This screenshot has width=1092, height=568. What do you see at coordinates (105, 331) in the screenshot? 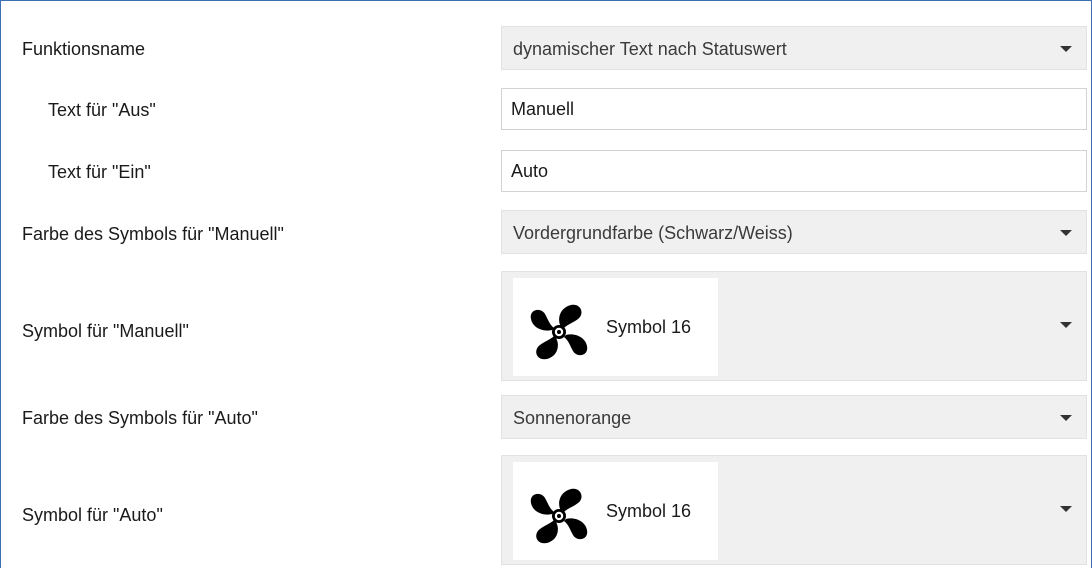
I see `symbol-manuell-label: Symbol für "Manuell"` at bounding box center [105, 331].